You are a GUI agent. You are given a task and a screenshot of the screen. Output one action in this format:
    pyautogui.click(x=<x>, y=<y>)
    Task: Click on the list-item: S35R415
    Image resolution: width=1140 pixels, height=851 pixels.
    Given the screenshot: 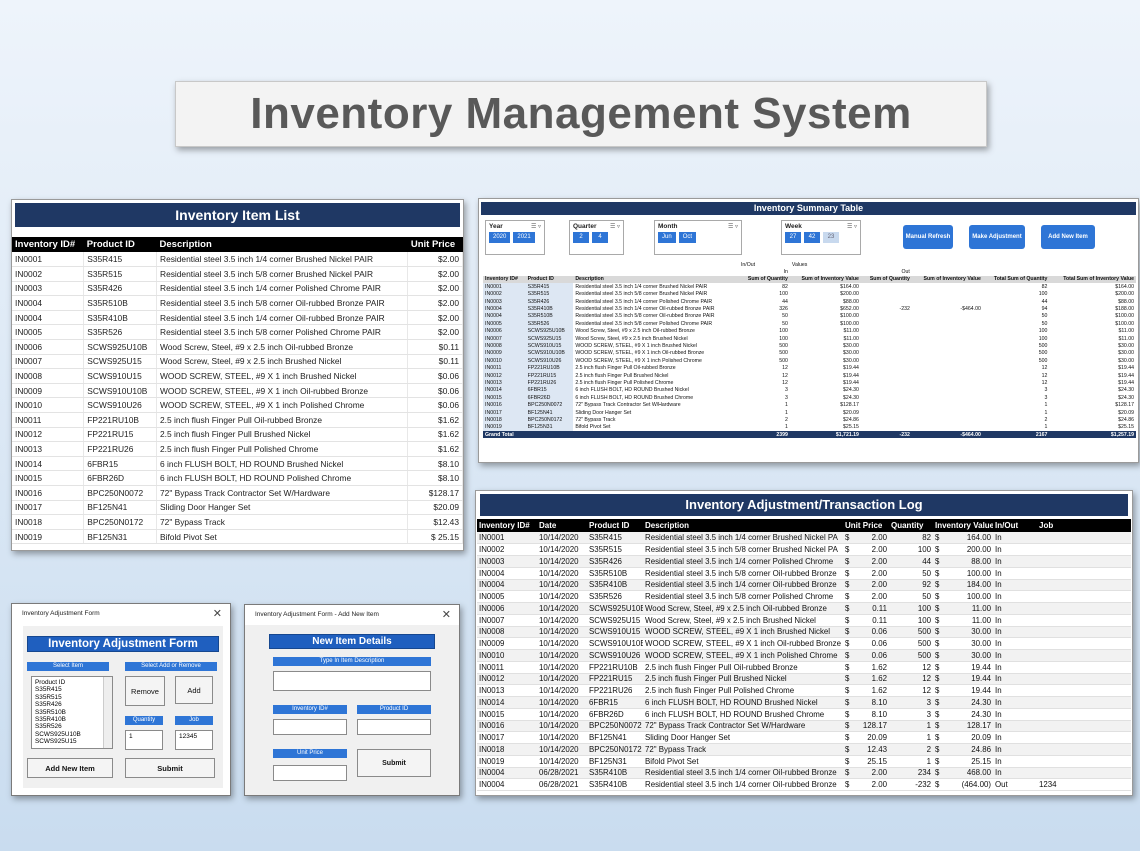 What is the action you would take?
    pyautogui.click(x=72, y=689)
    